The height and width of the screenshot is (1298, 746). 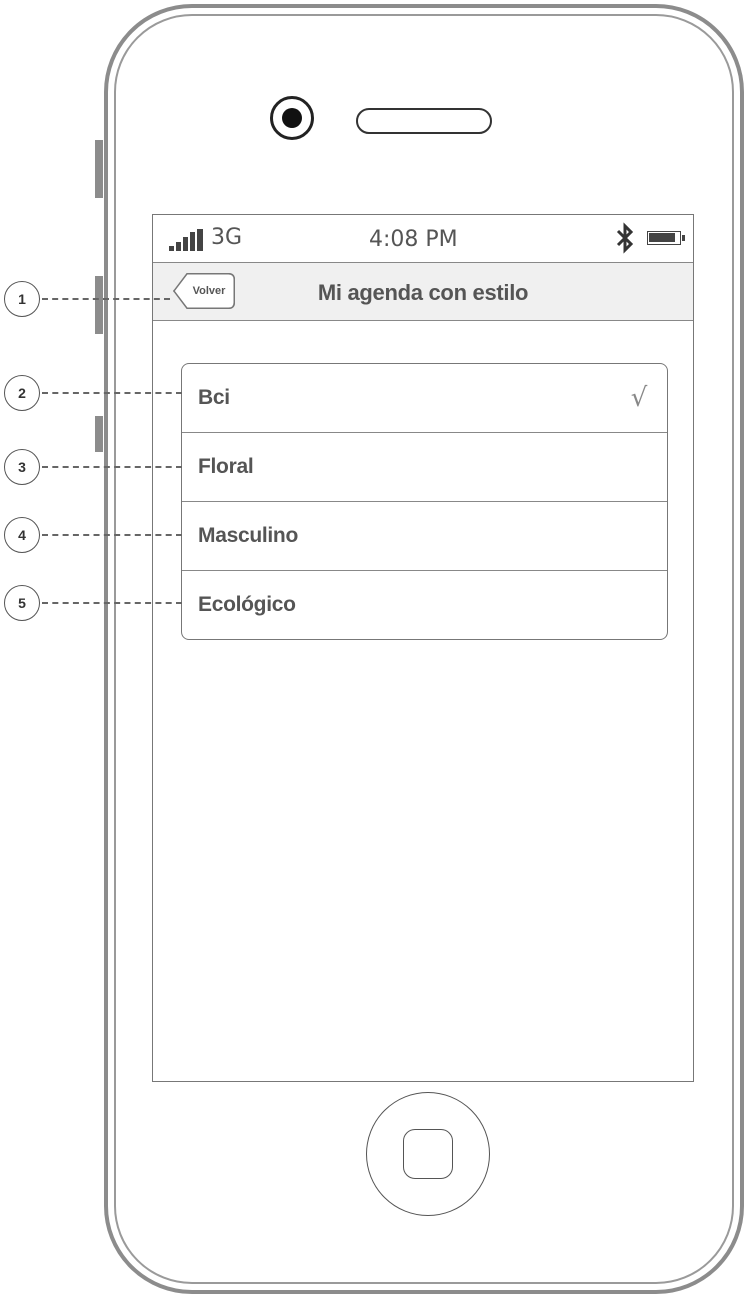 I want to click on list-item-label: Bci, so click(x=214, y=397).